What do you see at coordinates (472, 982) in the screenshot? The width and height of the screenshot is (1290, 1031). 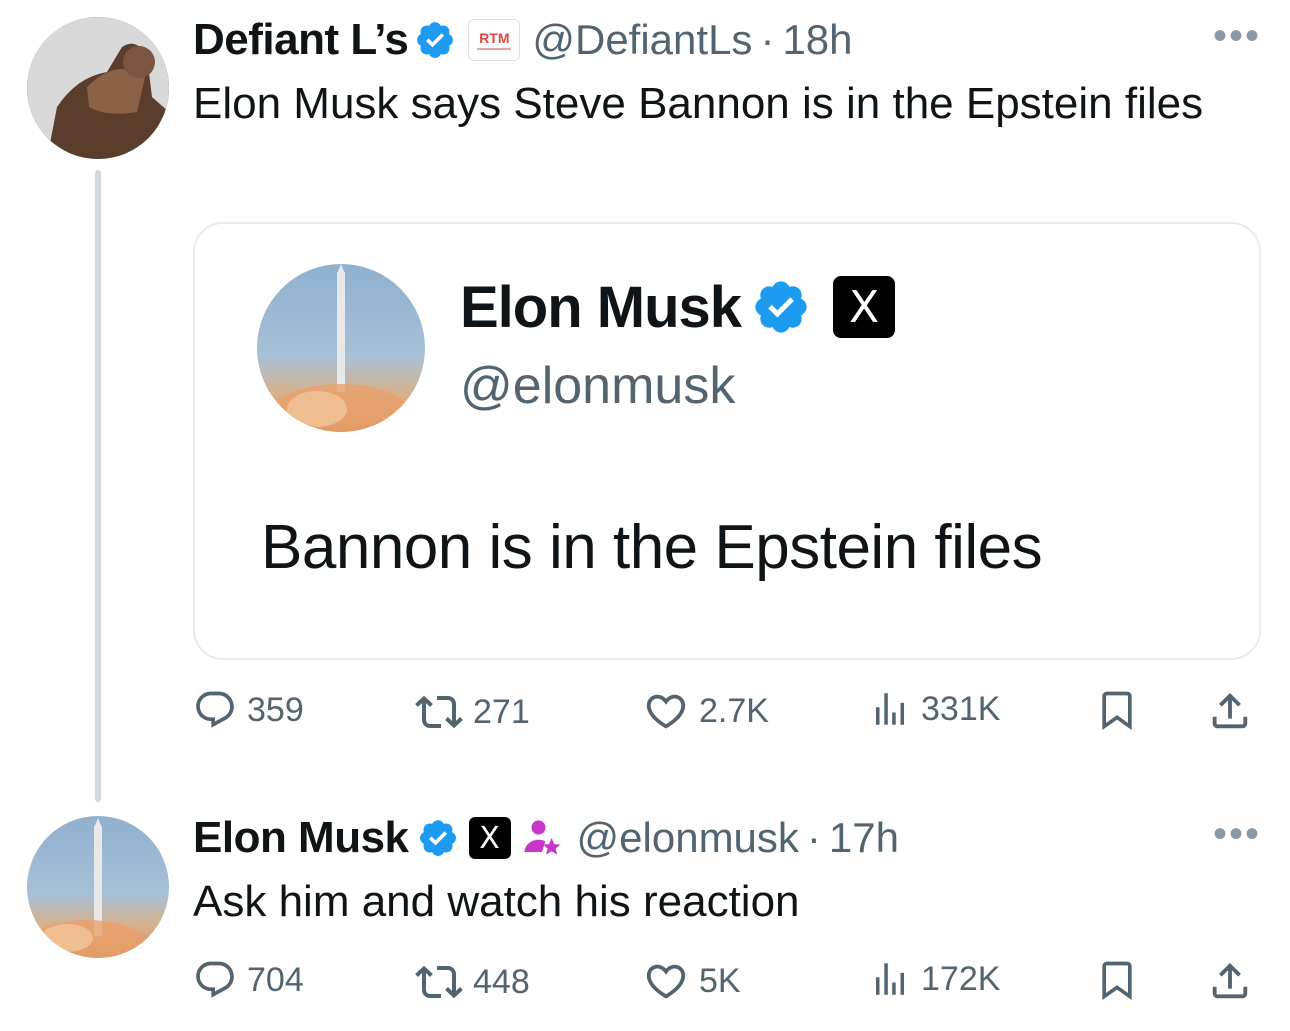 I see `repost-button: 448` at bounding box center [472, 982].